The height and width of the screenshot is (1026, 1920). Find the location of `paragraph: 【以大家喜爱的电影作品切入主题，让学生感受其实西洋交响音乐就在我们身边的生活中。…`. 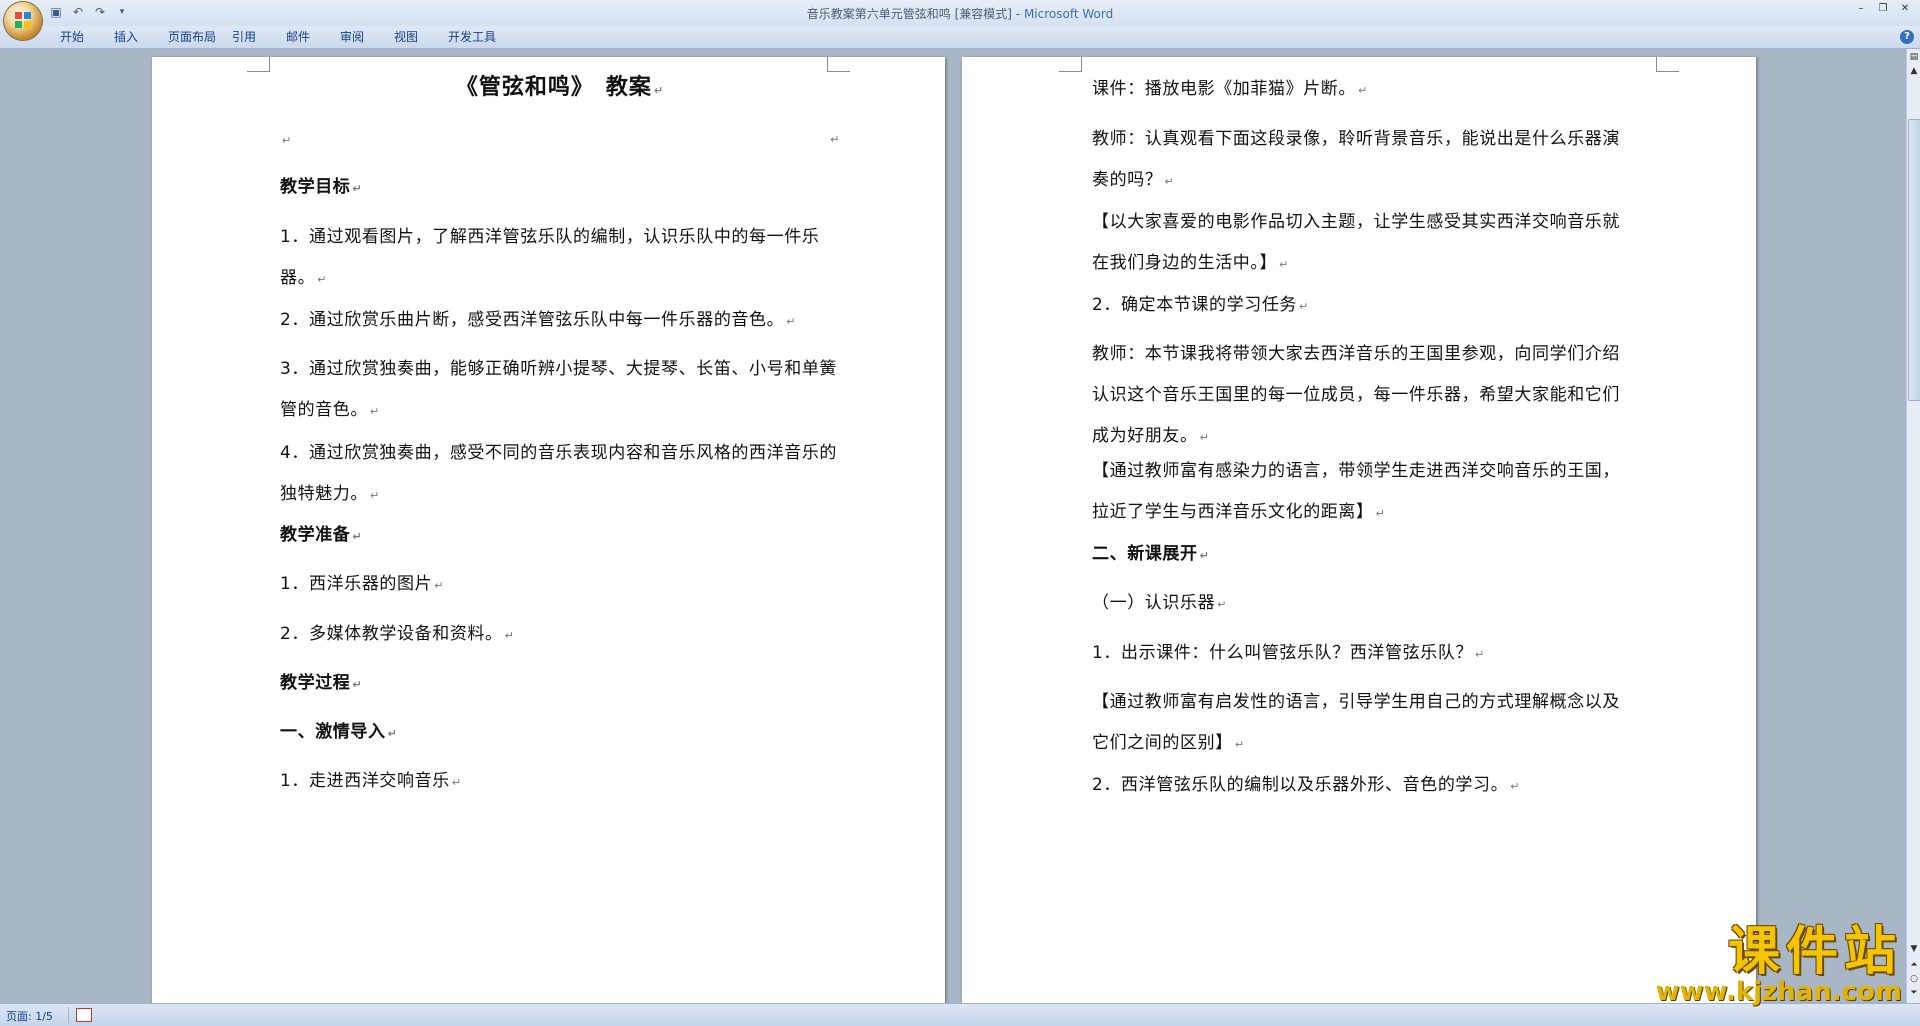

paragraph: 【以大家喜爱的电影作品切入主题，让学生感受其实西洋交响音乐就在我们身边的生活中。… is located at coordinates (1356, 242).